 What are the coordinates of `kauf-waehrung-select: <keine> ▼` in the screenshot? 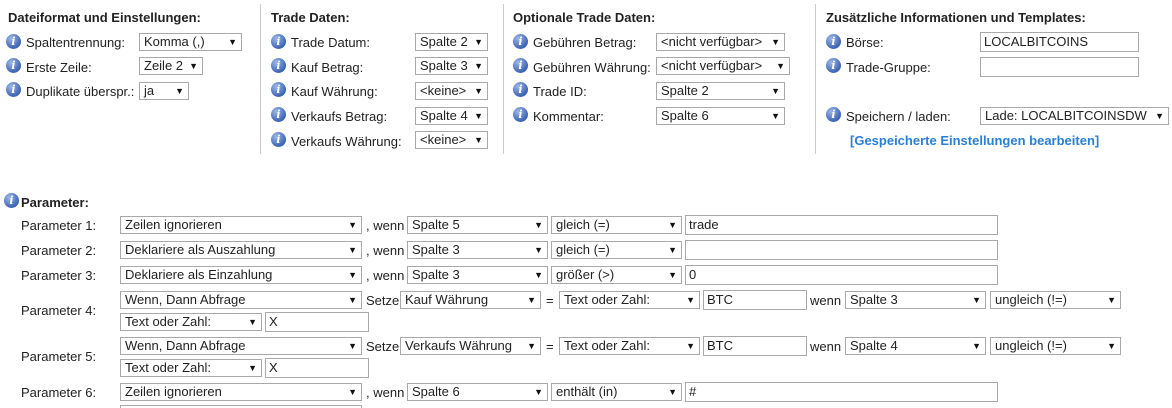 It's located at (451, 91).